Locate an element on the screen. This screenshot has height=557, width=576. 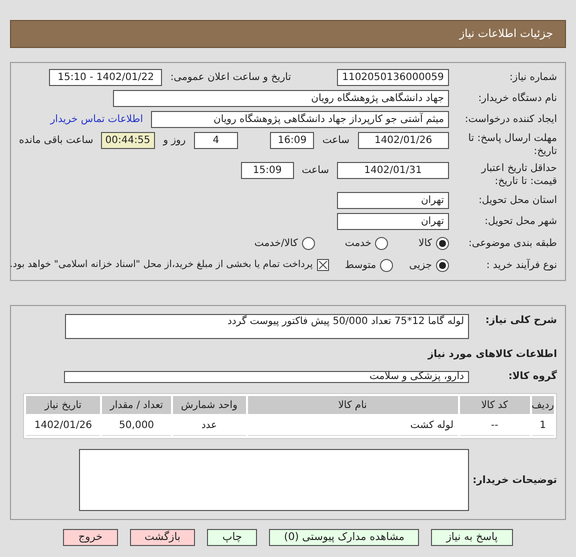
table-cell: 1 is located at coordinates (543, 426).